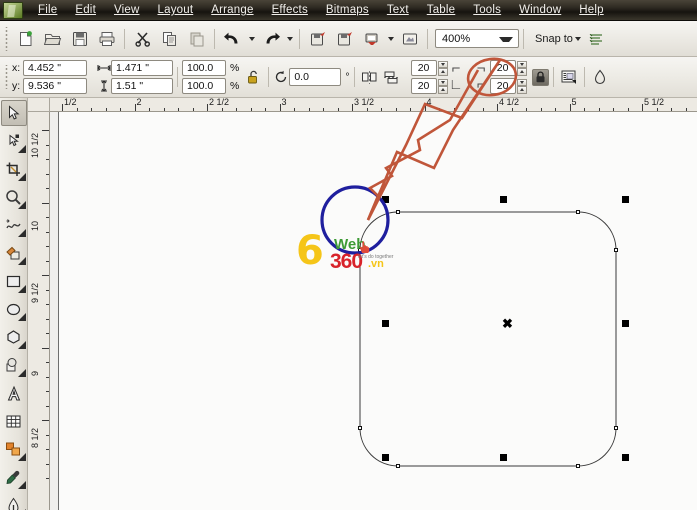  I want to click on snap-to-dropdown-arrow, so click(578, 39).